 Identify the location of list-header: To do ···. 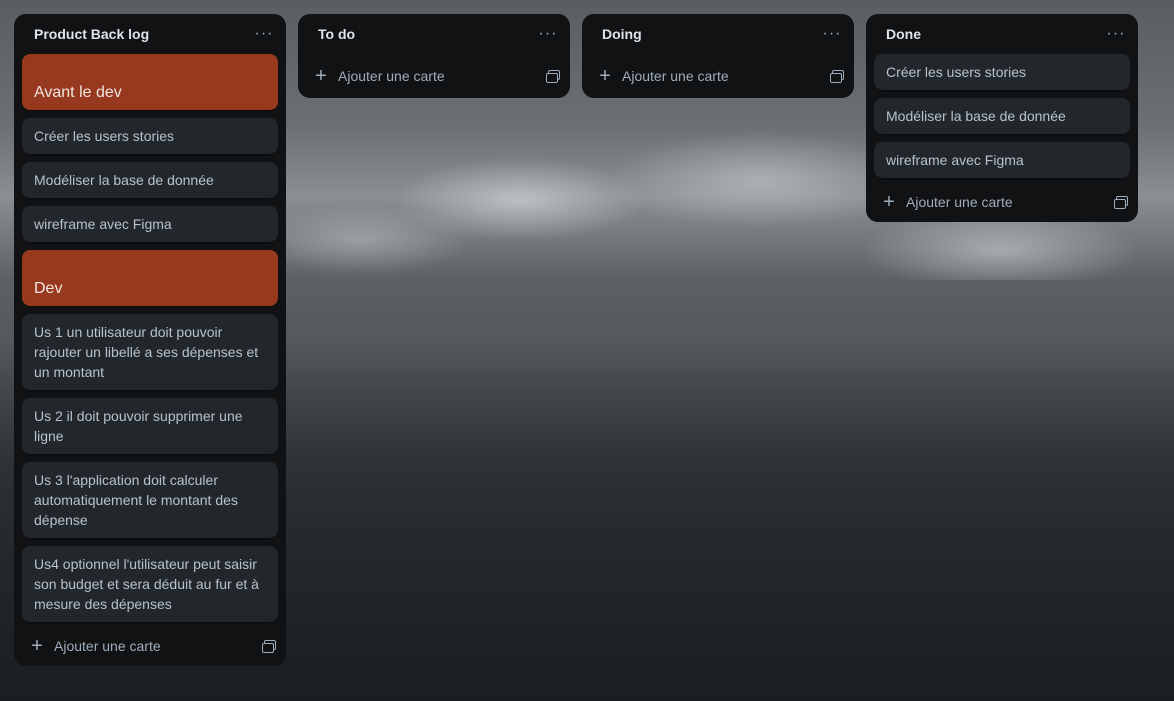
(434, 34).